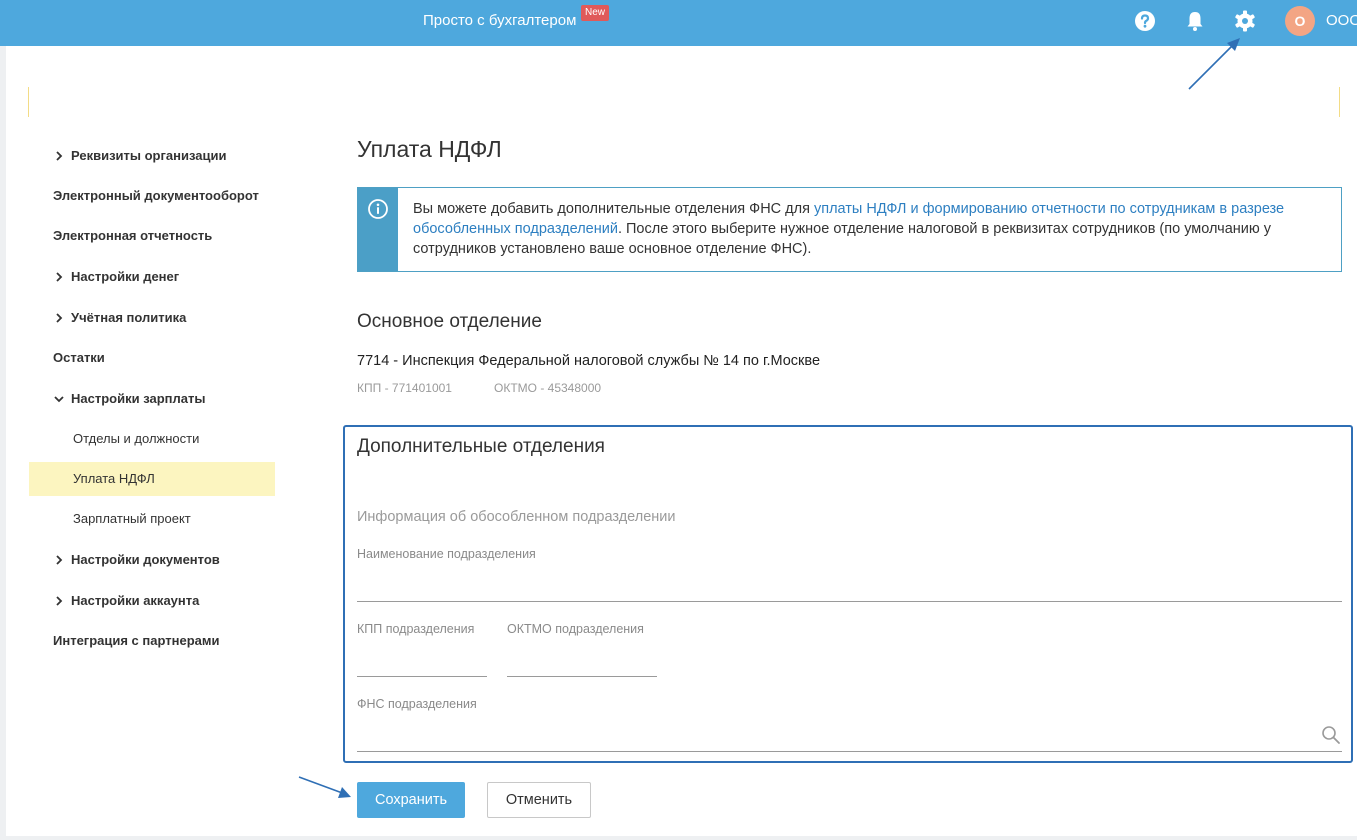 Image resolution: width=1357 pixels, height=840 pixels. What do you see at coordinates (136, 640) in the screenshot?
I see `sidebar-item-label: Интеграция с партнерами` at bounding box center [136, 640].